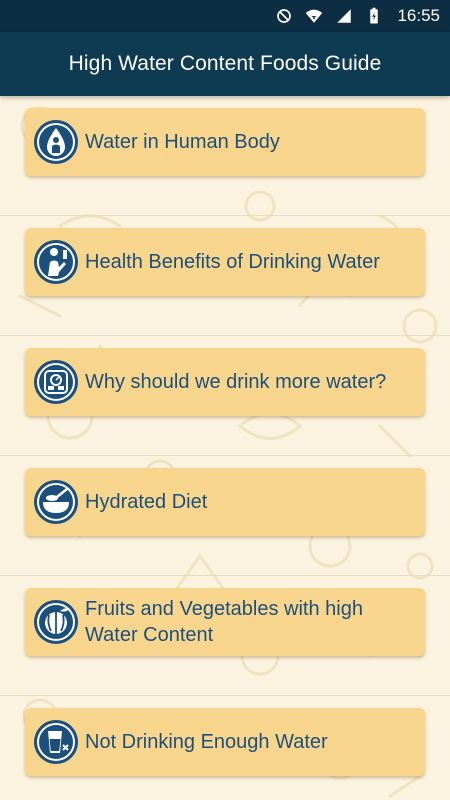 The height and width of the screenshot is (800, 450). What do you see at coordinates (225, 502) in the screenshot?
I see `menu-item-hydrated-diet: Hydrated Diet` at bounding box center [225, 502].